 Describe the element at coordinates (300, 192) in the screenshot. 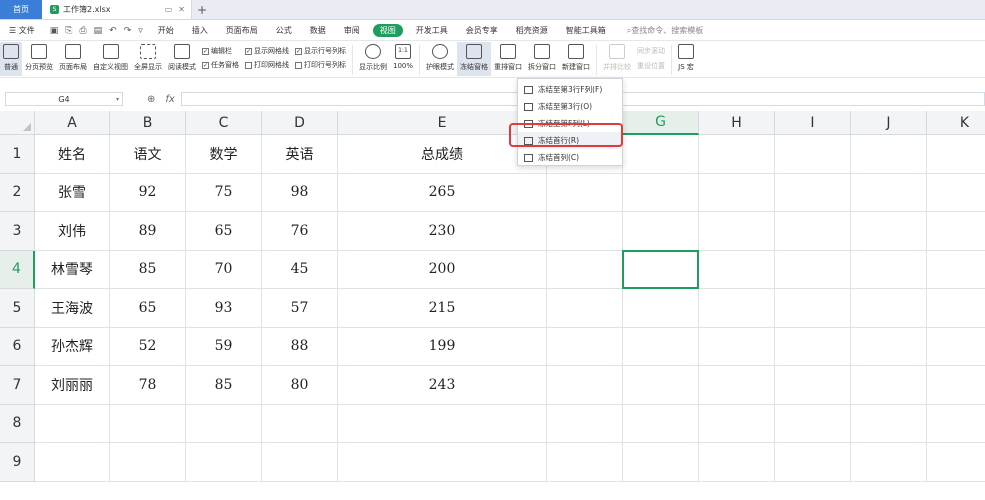

I see `cell-d2: 98` at that location.